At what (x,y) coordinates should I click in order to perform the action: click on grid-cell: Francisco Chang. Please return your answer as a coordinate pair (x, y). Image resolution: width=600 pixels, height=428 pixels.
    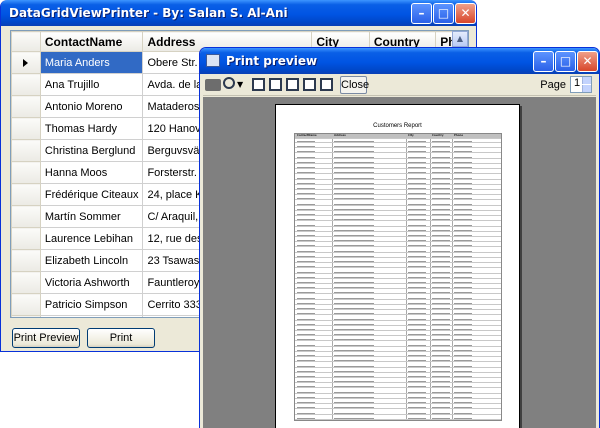
    Looking at the image, I should click on (91, 316).